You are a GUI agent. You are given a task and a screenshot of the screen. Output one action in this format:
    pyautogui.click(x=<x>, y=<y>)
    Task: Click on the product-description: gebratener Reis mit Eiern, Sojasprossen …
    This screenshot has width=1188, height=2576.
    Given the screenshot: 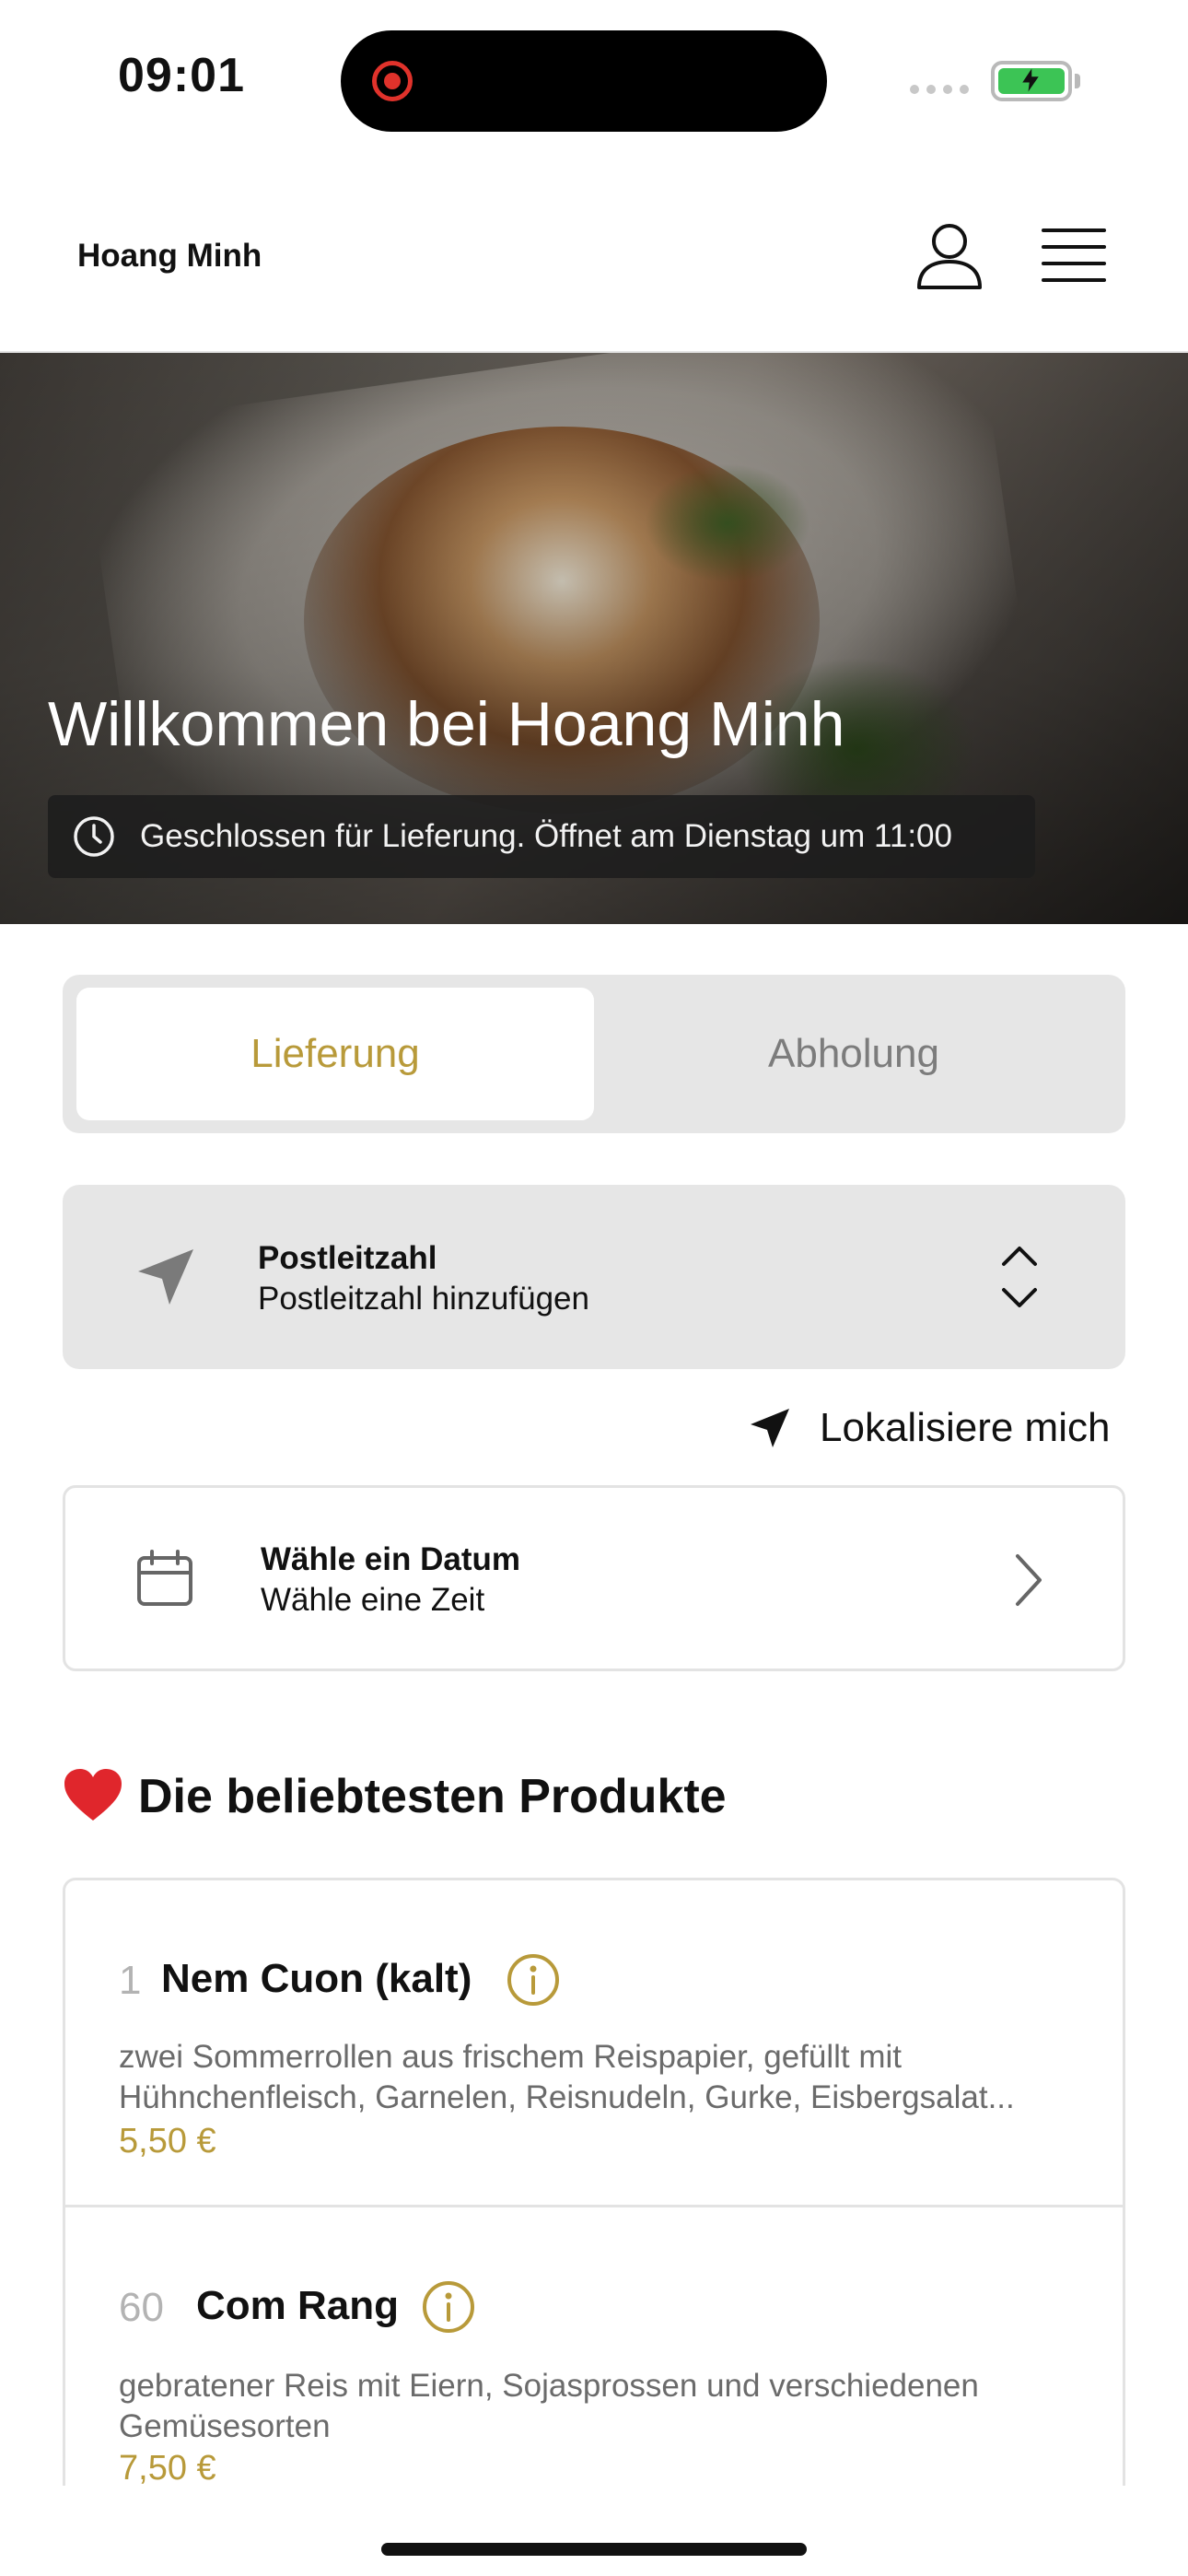 What is the action you would take?
    pyautogui.click(x=549, y=2406)
    